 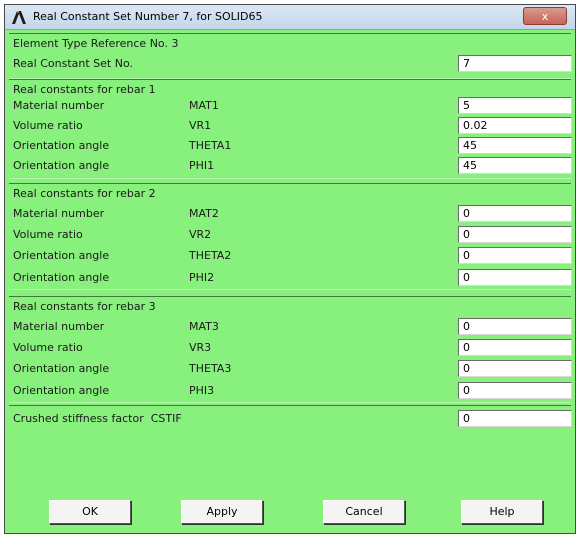 I want to click on rebar2-row-theta: Orientation angle THETA2 0, so click(x=290, y=256).